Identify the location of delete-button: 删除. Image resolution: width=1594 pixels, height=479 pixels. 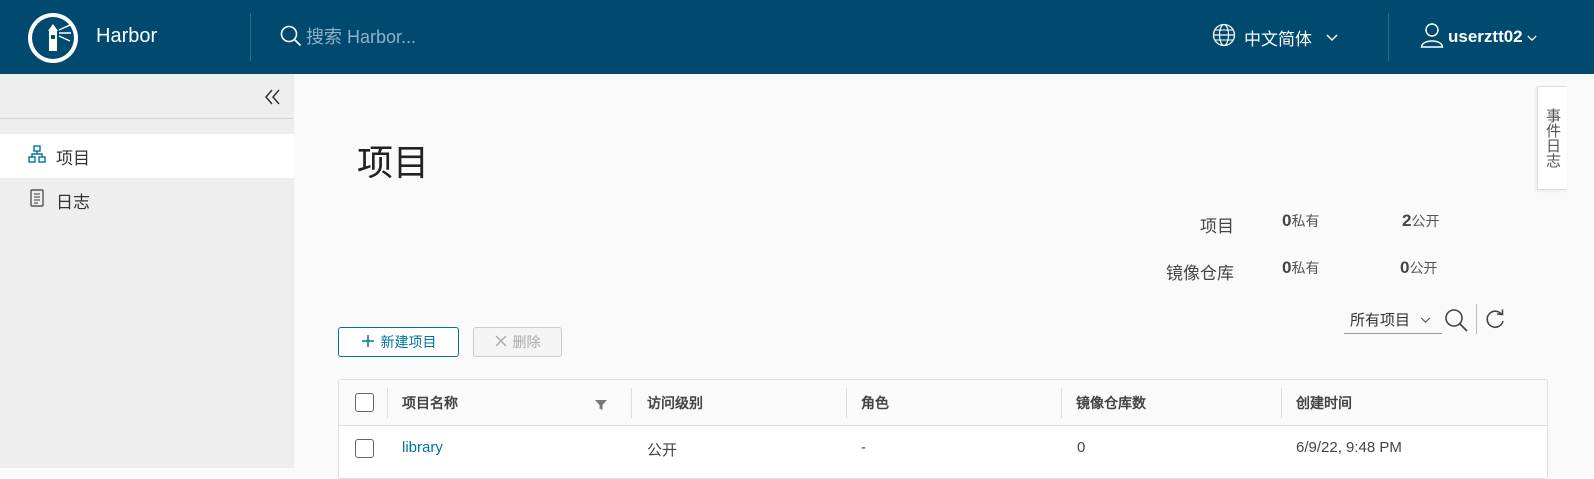
(517, 342).